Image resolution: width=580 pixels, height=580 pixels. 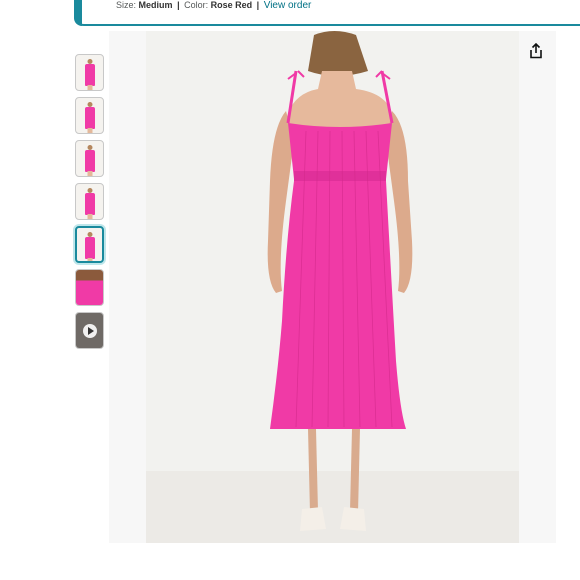 What do you see at coordinates (288, 5) in the screenshot?
I see `view-order-link: View order` at bounding box center [288, 5].